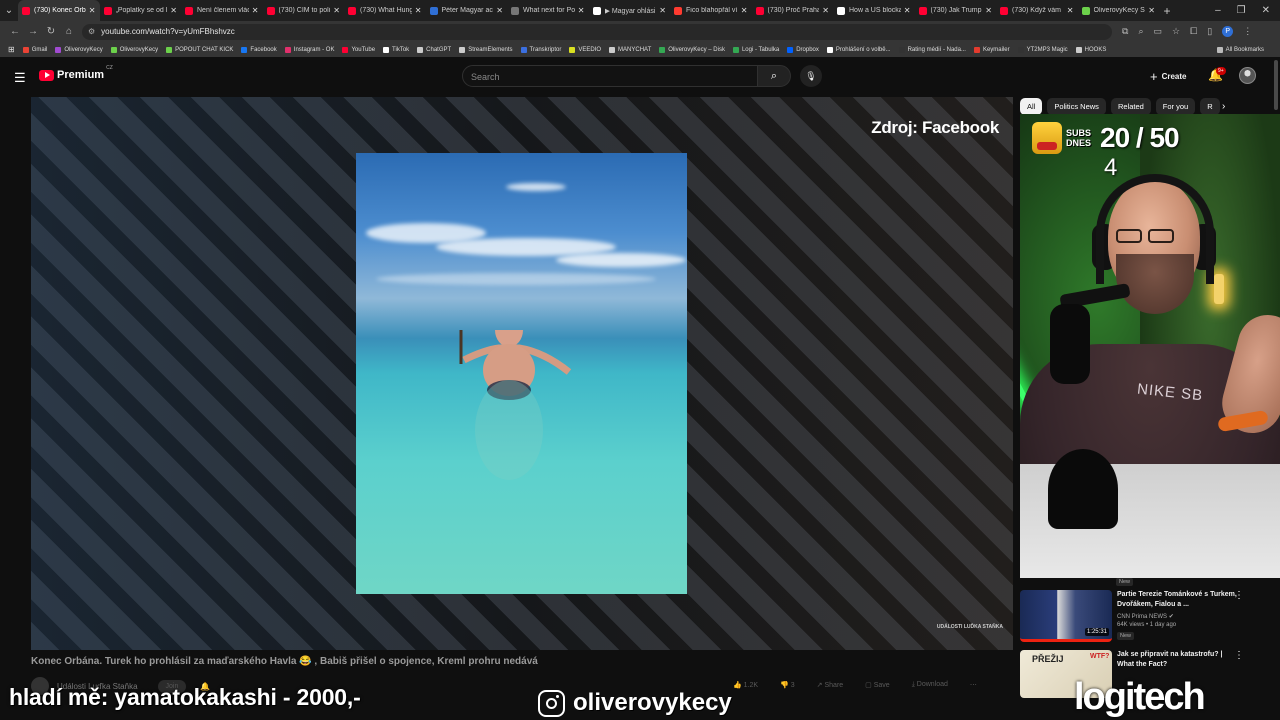 This screenshot has width=1280, height=720. What do you see at coordinates (1210, 106) in the screenshot?
I see `filter-chip: R` at bounding box center [1210, 106].